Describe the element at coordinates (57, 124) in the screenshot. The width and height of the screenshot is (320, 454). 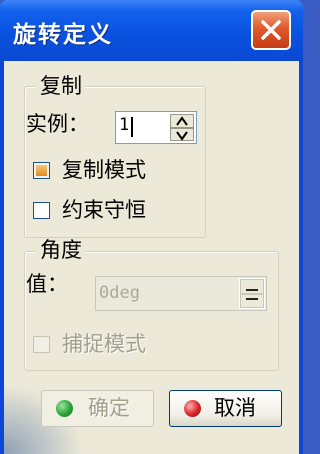
I see `instances-label: 实例：` at that location.